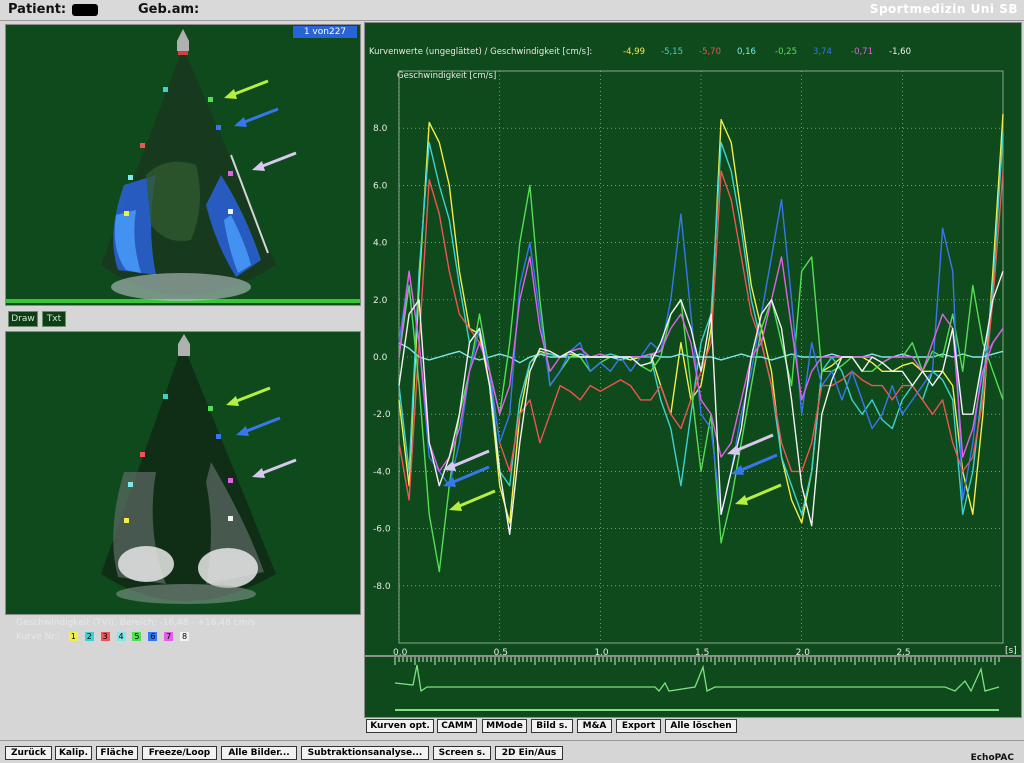 The image size is (1024, 763). I want to click on curve-optimize-button: Kurven opt., so click(400, 726).